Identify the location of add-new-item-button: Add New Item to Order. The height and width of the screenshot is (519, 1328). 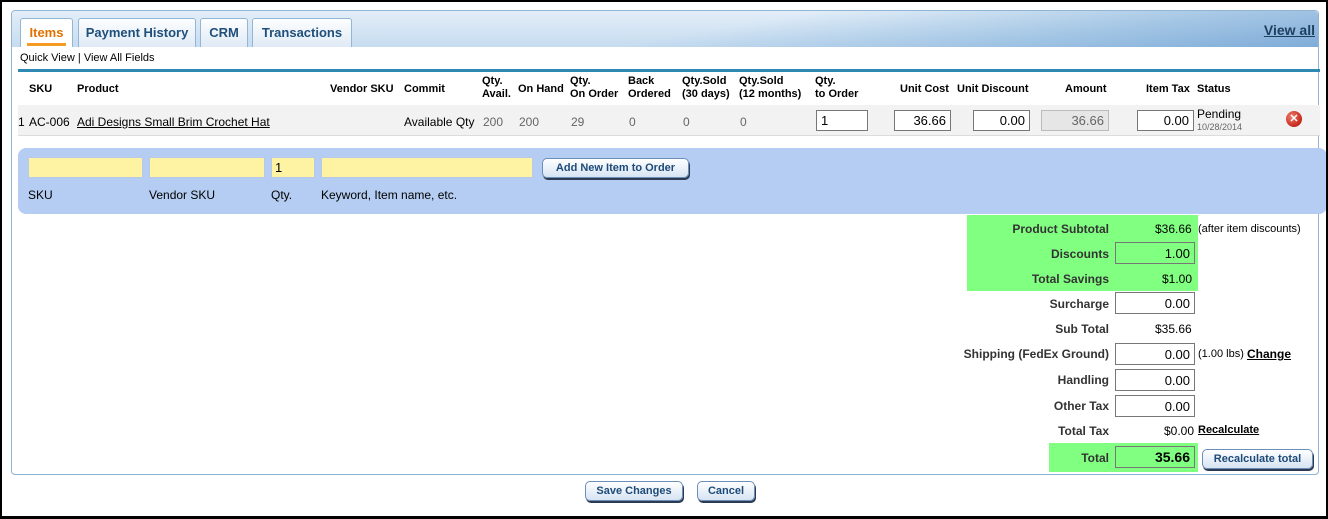
(615, 168).